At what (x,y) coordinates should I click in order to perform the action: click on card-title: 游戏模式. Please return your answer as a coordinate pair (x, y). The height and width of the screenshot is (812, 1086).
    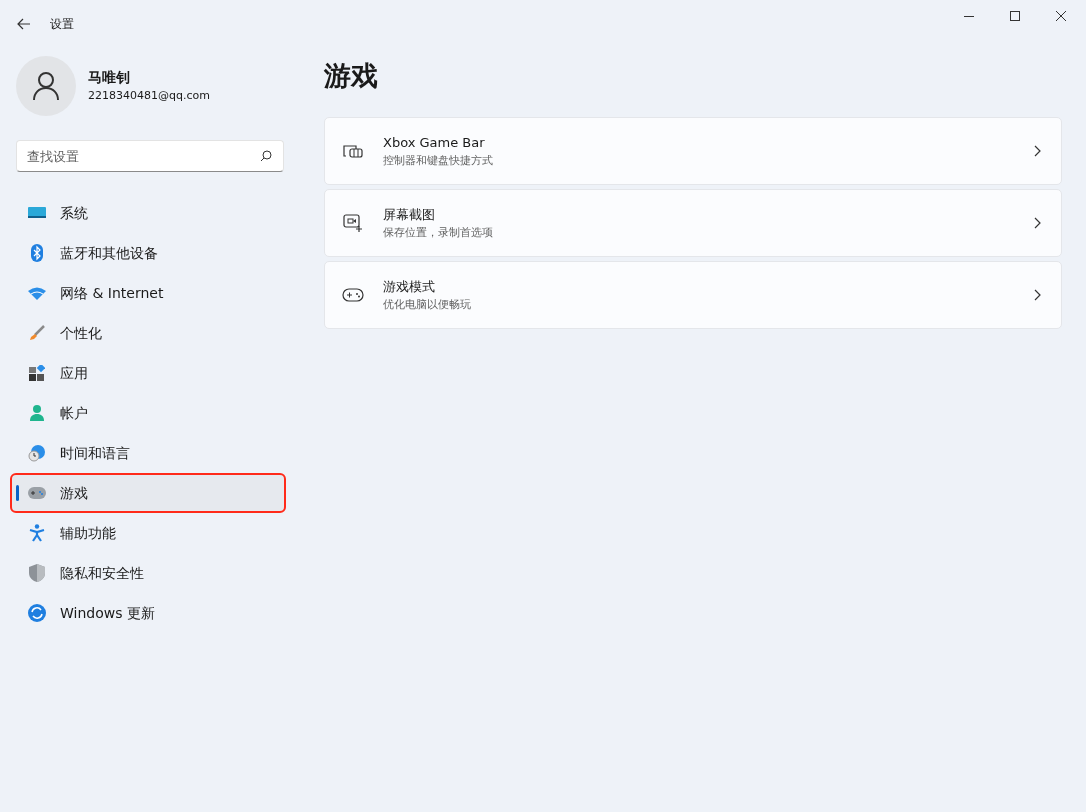
    Looking at the image, I should click on (409, 287).